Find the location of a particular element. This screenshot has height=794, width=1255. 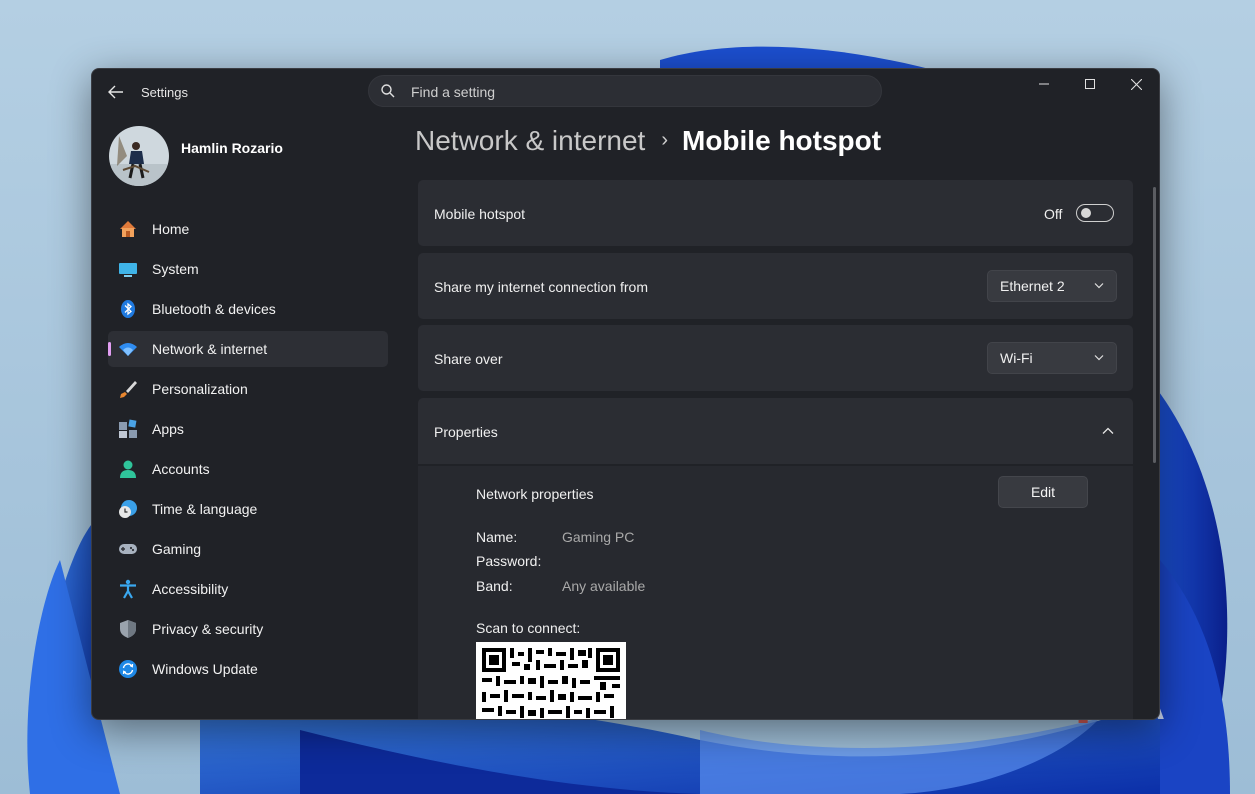

maximize-button is located at coordinates (1090, 84).